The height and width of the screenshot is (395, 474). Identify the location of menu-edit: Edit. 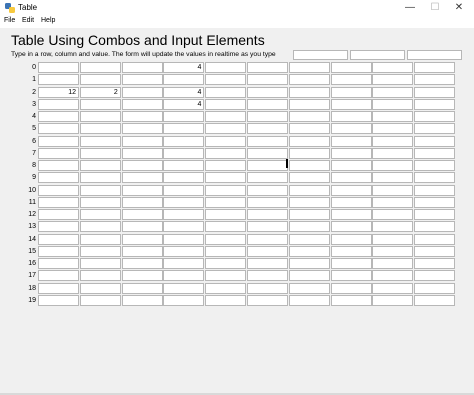
(28, 20).